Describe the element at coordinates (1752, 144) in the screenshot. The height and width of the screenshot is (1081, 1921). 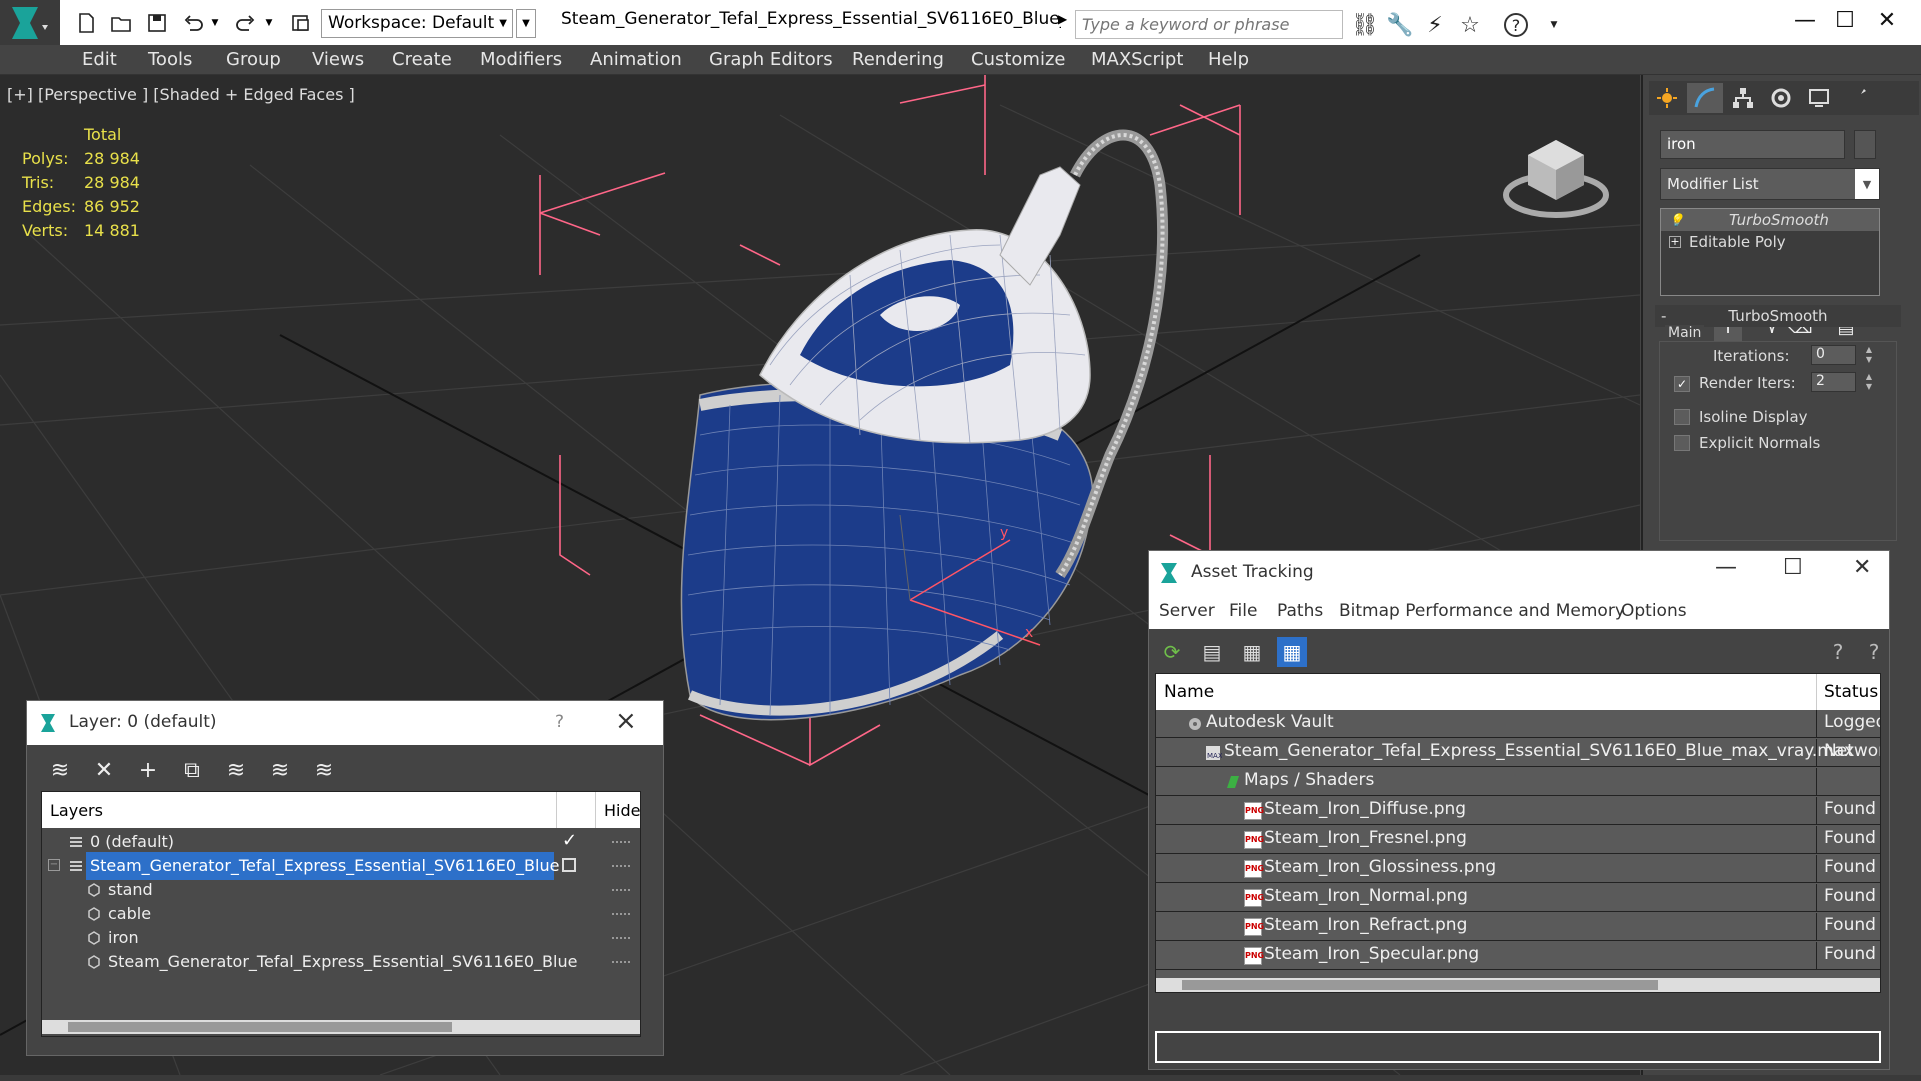
I see `object-name-field: iron` at that location.